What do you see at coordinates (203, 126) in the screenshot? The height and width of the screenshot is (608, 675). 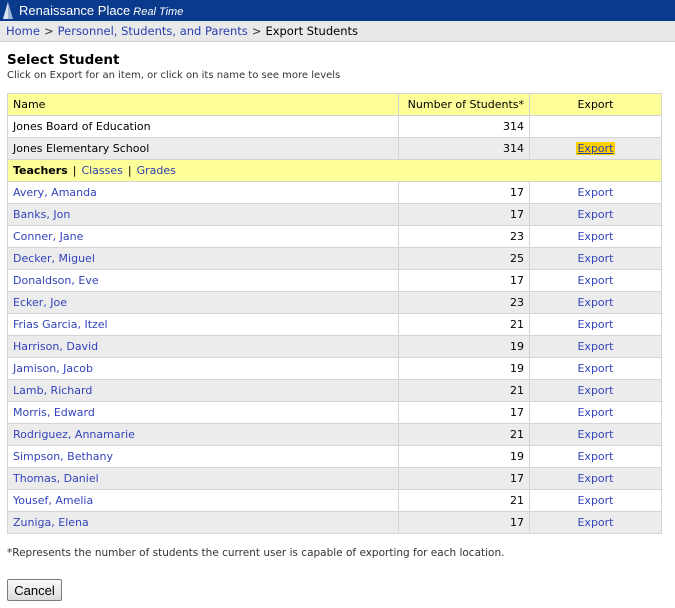 I see `district-name: Jones Board of Education` at bounding box center [203, 126].